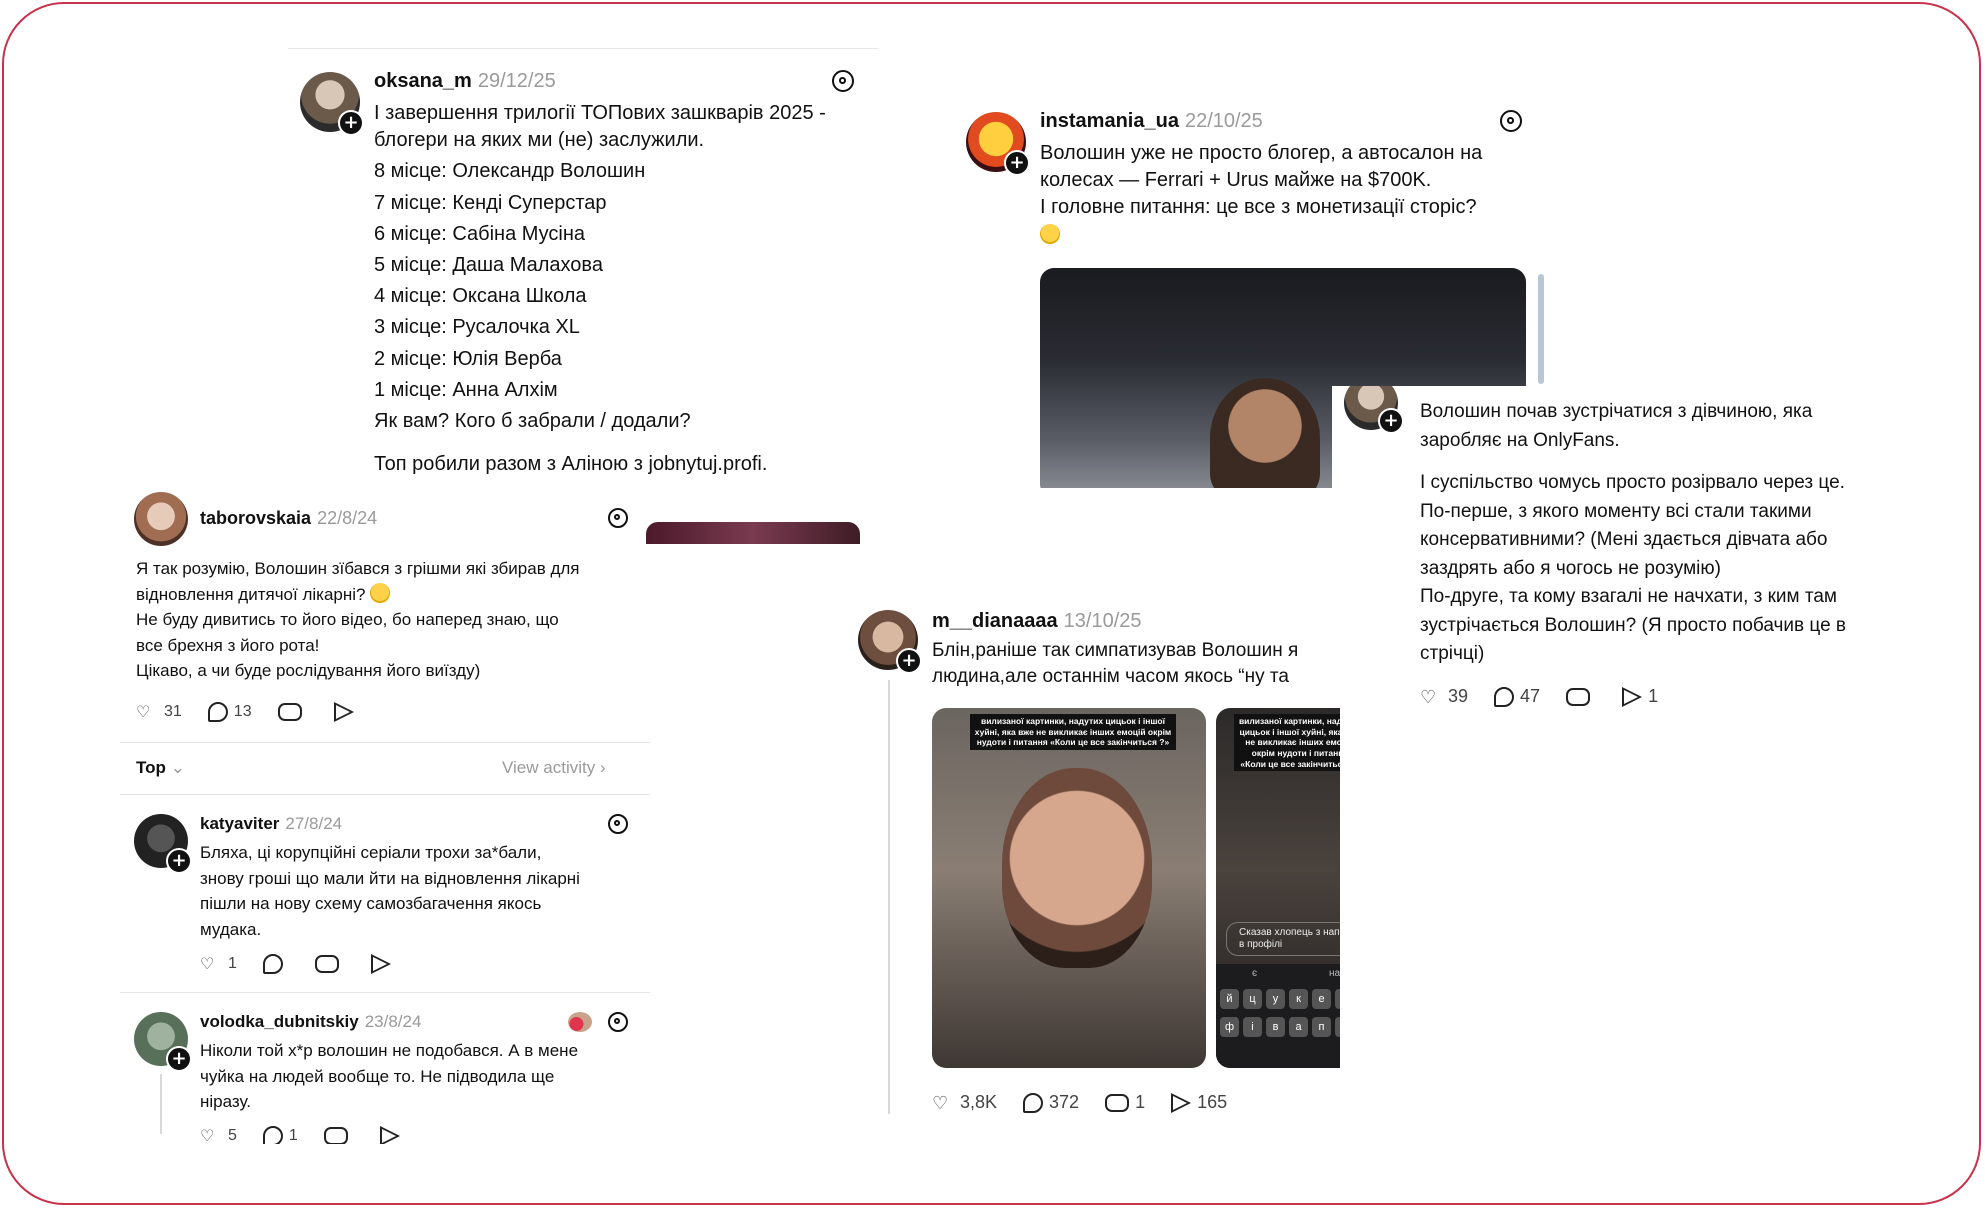  Describe the element at coordinates (1102, 621) in the screenshot. I see `post-date: 13/10/25` at that location.